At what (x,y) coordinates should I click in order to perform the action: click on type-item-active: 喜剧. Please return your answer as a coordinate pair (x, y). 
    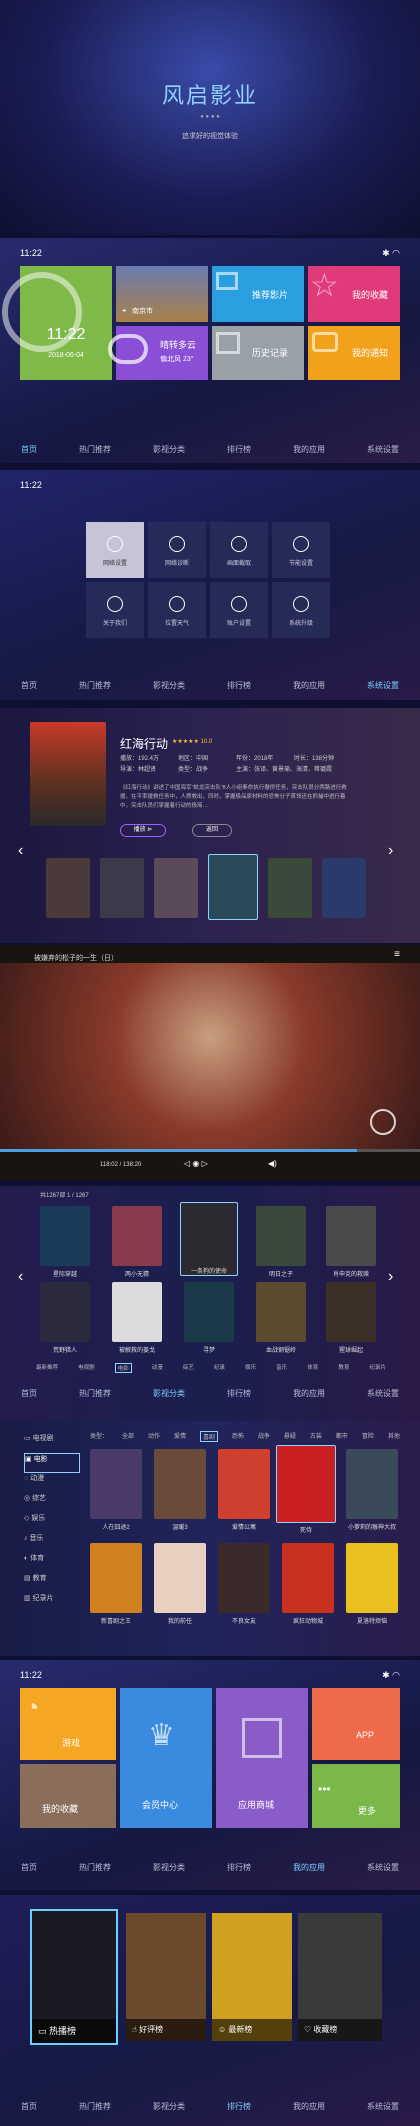
    Looking at the image, I should click on (208, 1436).